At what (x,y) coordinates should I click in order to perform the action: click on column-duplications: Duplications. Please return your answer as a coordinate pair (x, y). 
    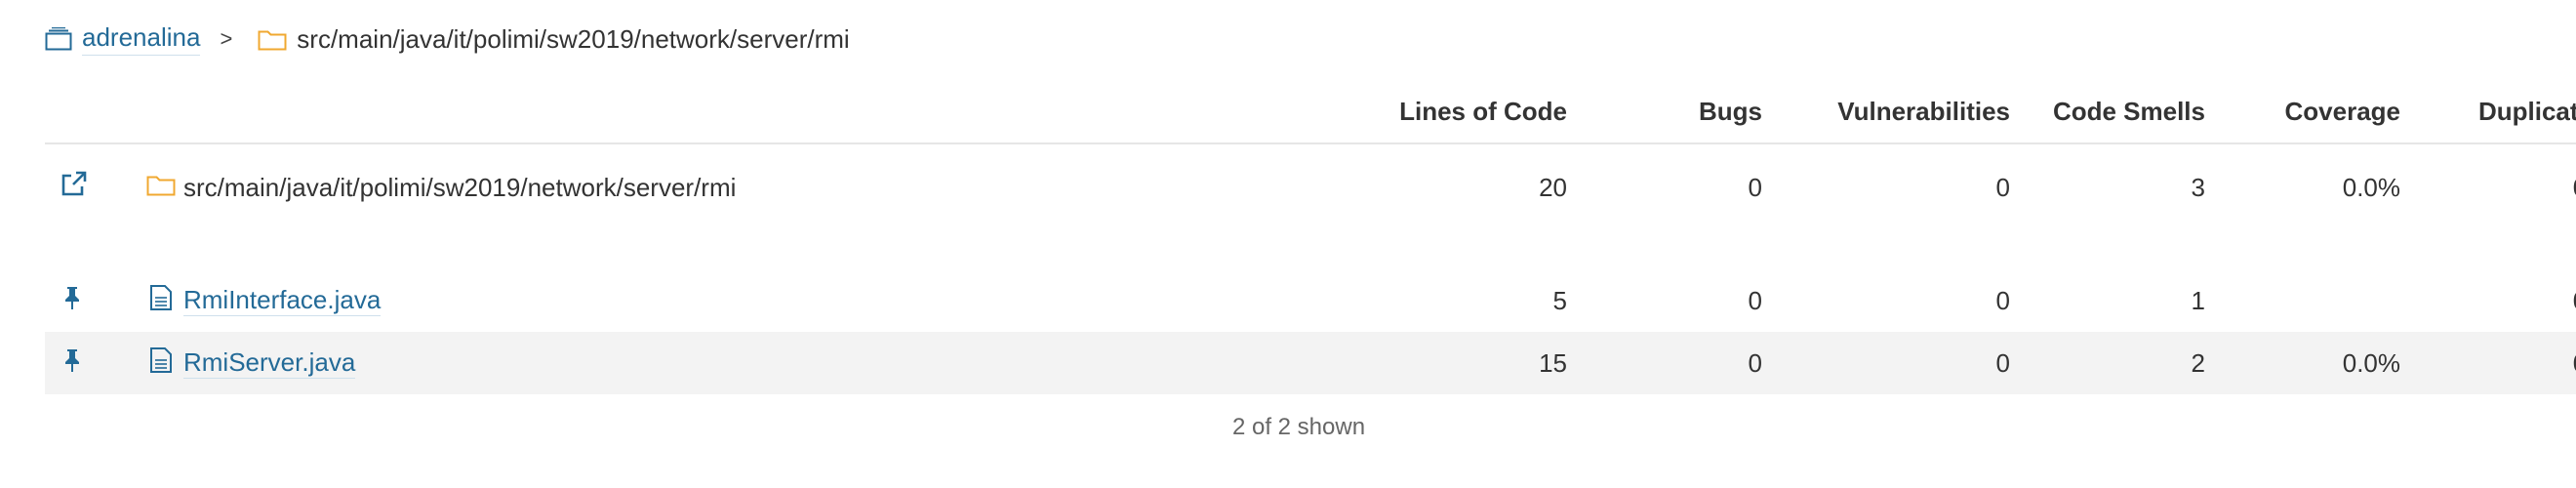
    Looking at the image, I should click on (2498, 112).